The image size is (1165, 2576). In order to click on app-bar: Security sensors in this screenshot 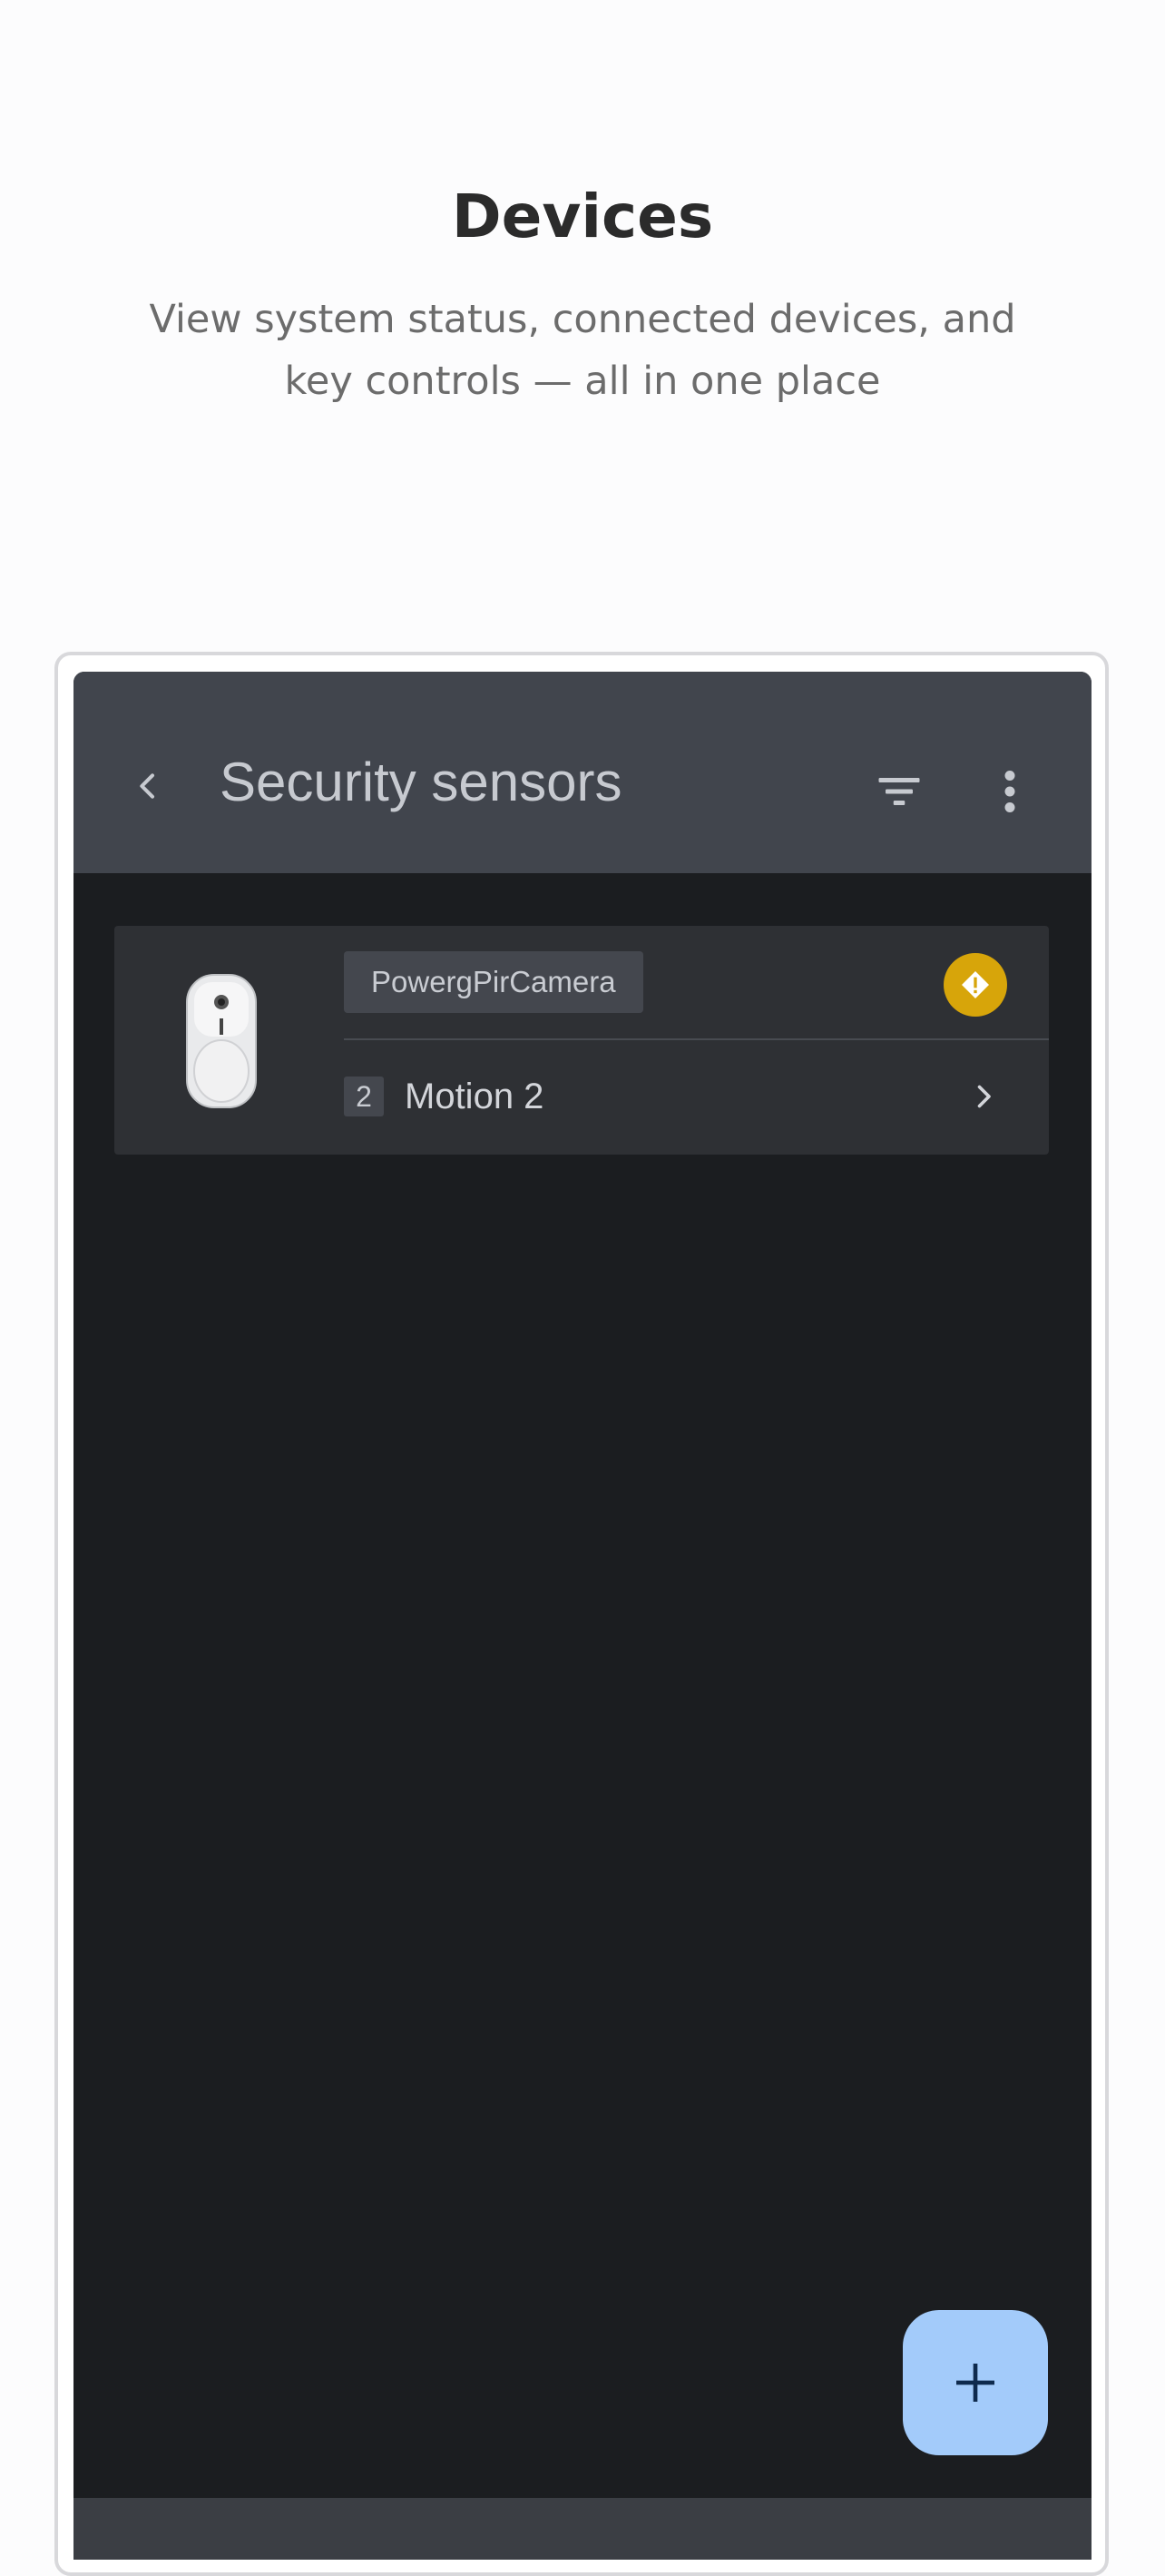, I will do `click(582, 772)`.